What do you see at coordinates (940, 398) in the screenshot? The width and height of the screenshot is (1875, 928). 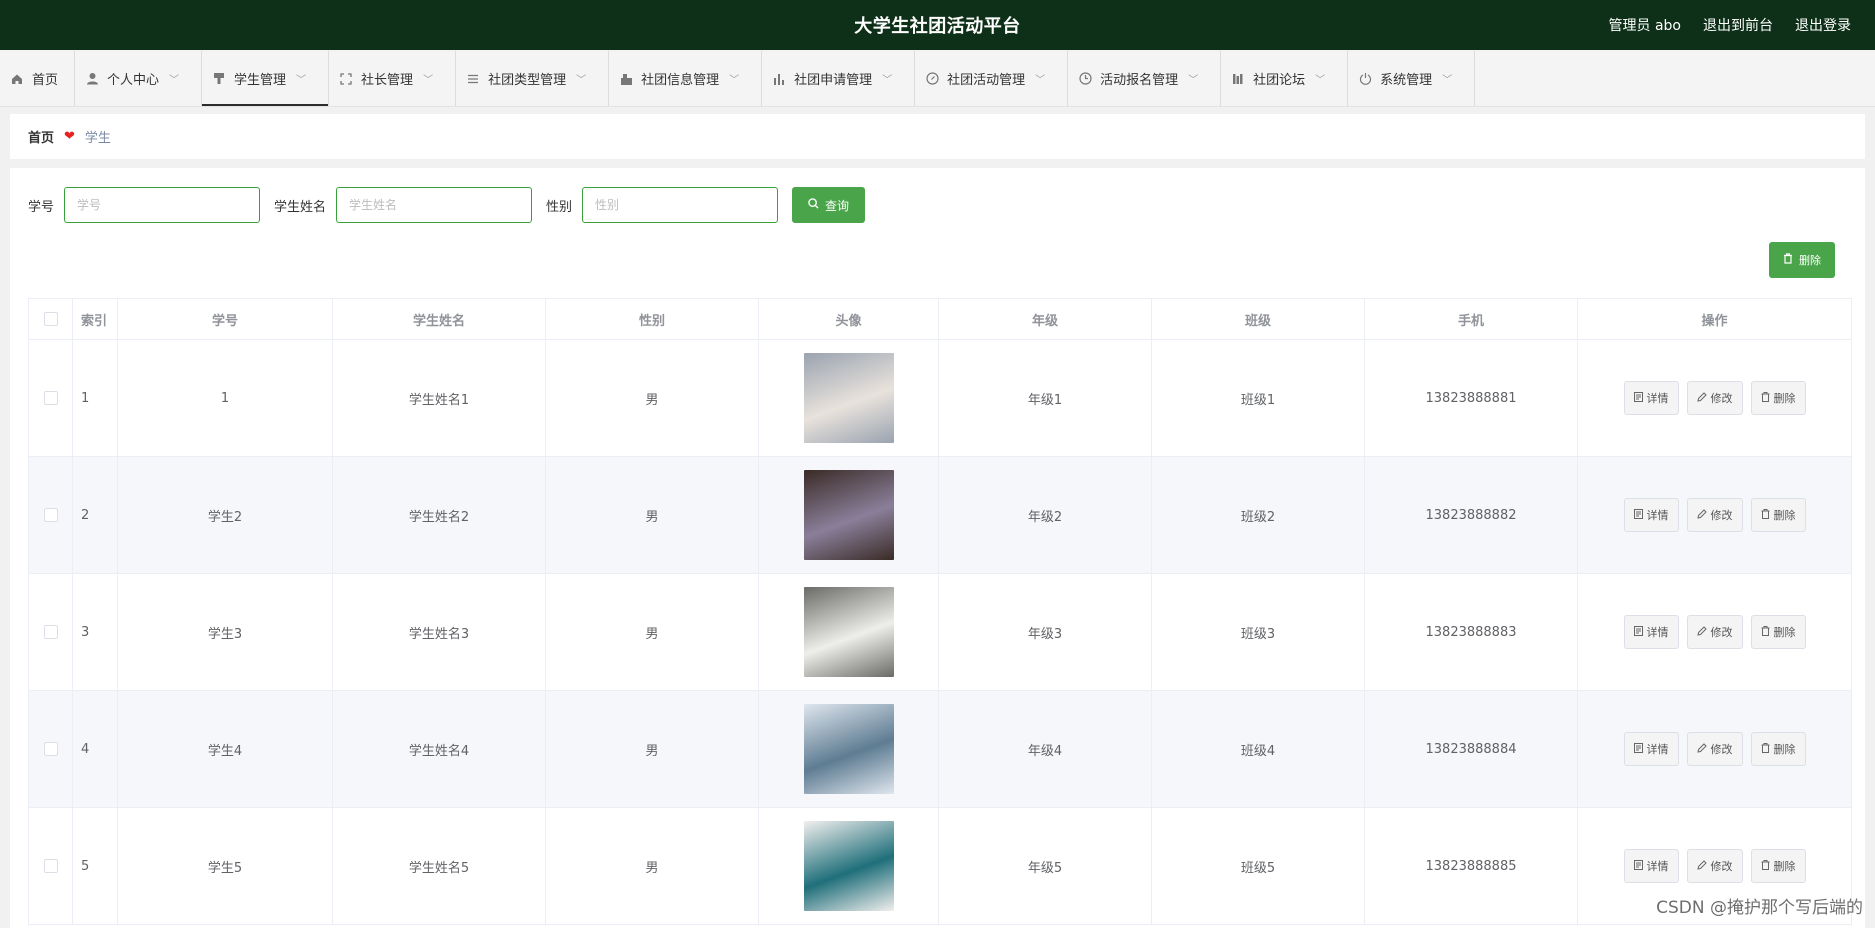 I see `table-row: 1 1 学生姓名1 男年级1 班级1 13823888881 详情 修改 删除` at bounding box center [940, 398].